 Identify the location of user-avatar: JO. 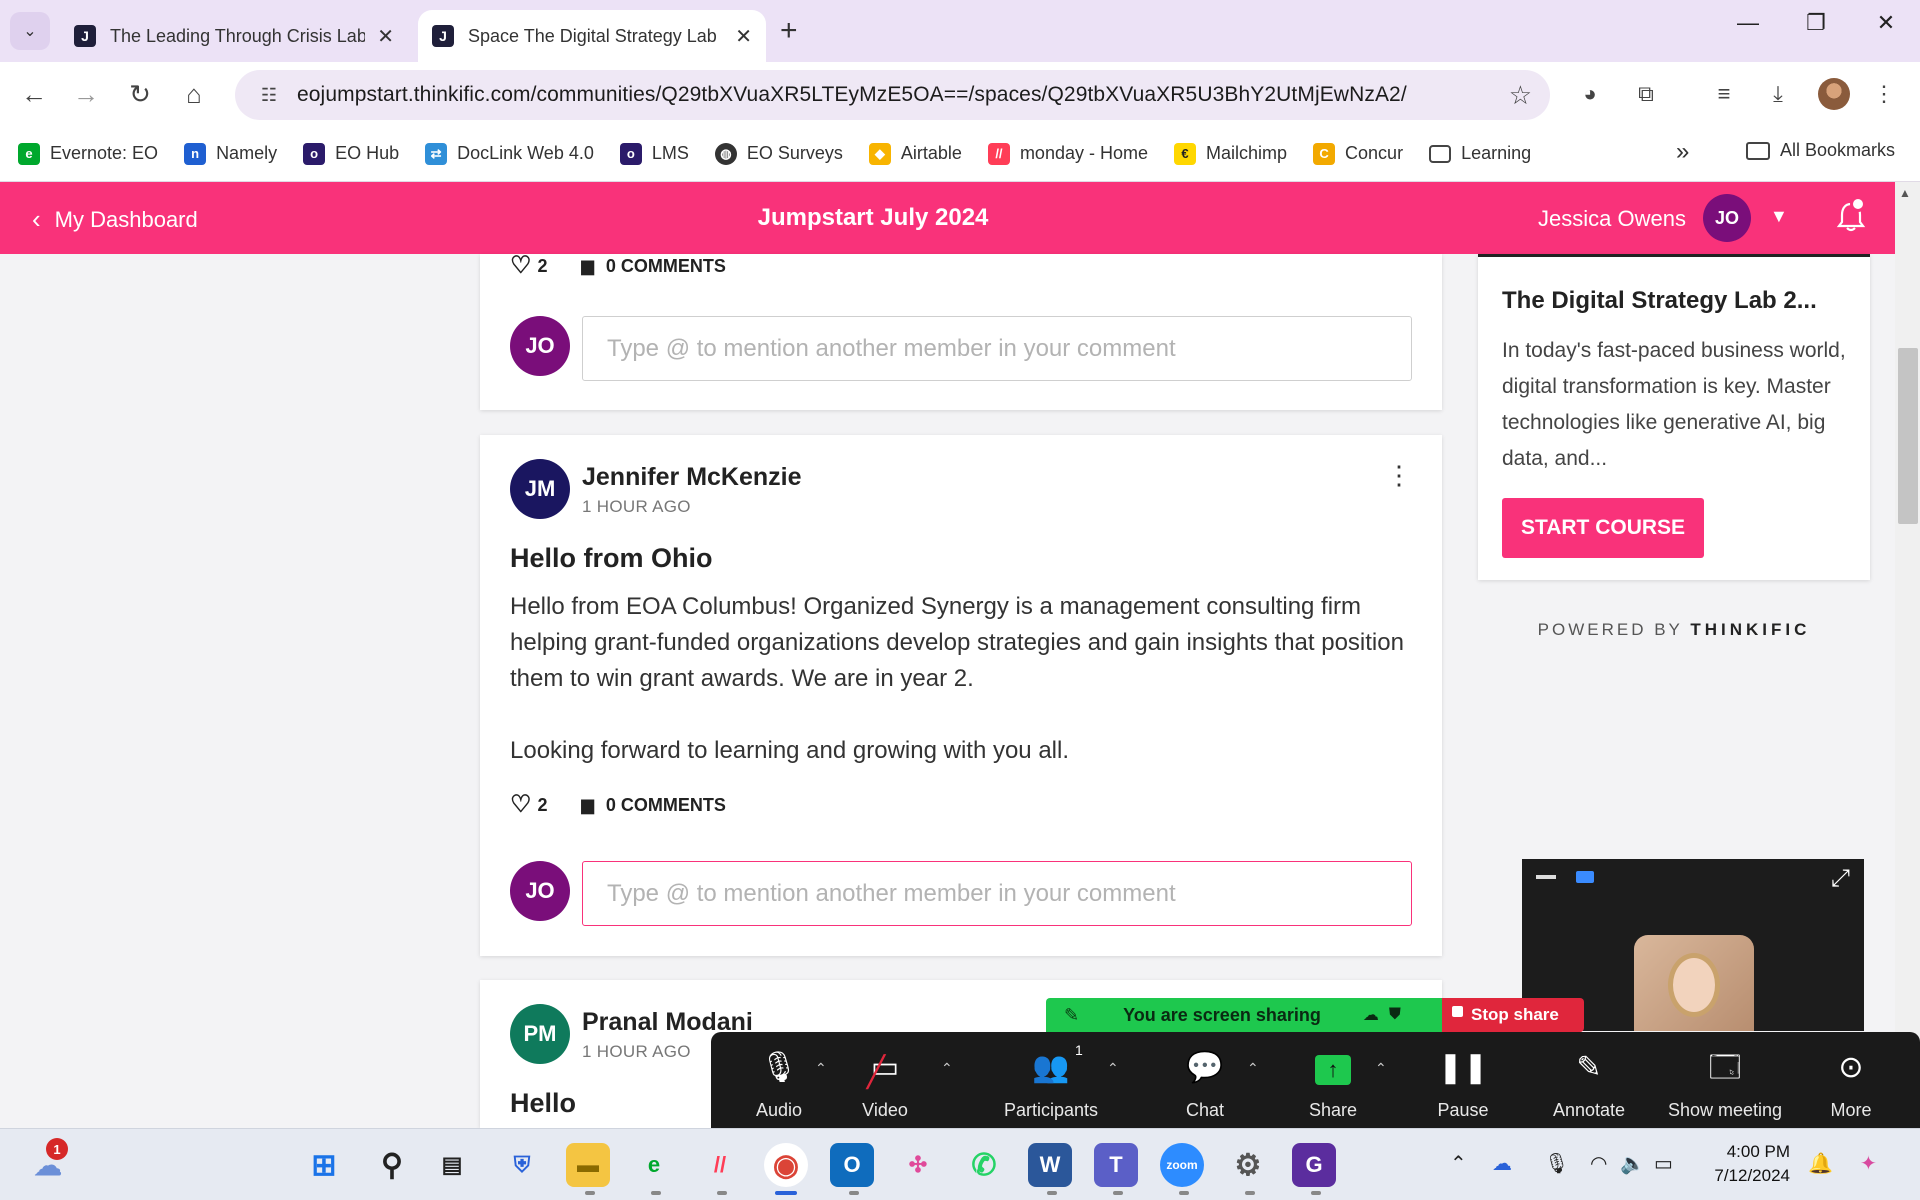
(1727, 218).